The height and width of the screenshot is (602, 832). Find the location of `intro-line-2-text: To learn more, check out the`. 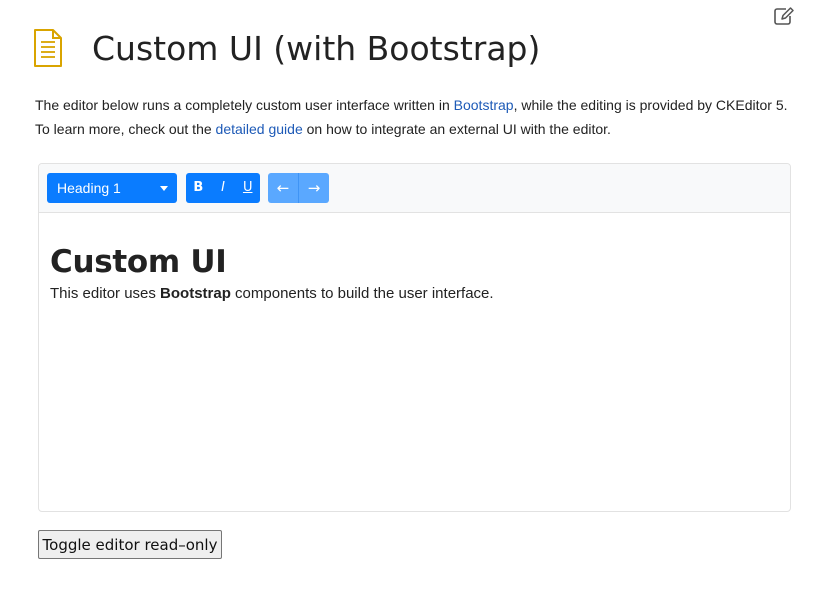

intro-line-2-text: To learn more, check out the is located at coordinates (125, 129).